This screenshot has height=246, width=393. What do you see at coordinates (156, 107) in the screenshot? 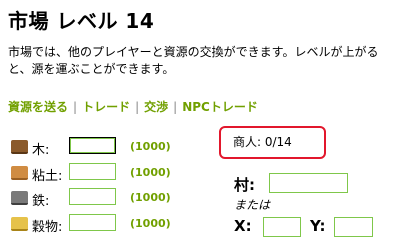
I see `nav-negotiate-link: 交渉` at bounding box center [156, 107].